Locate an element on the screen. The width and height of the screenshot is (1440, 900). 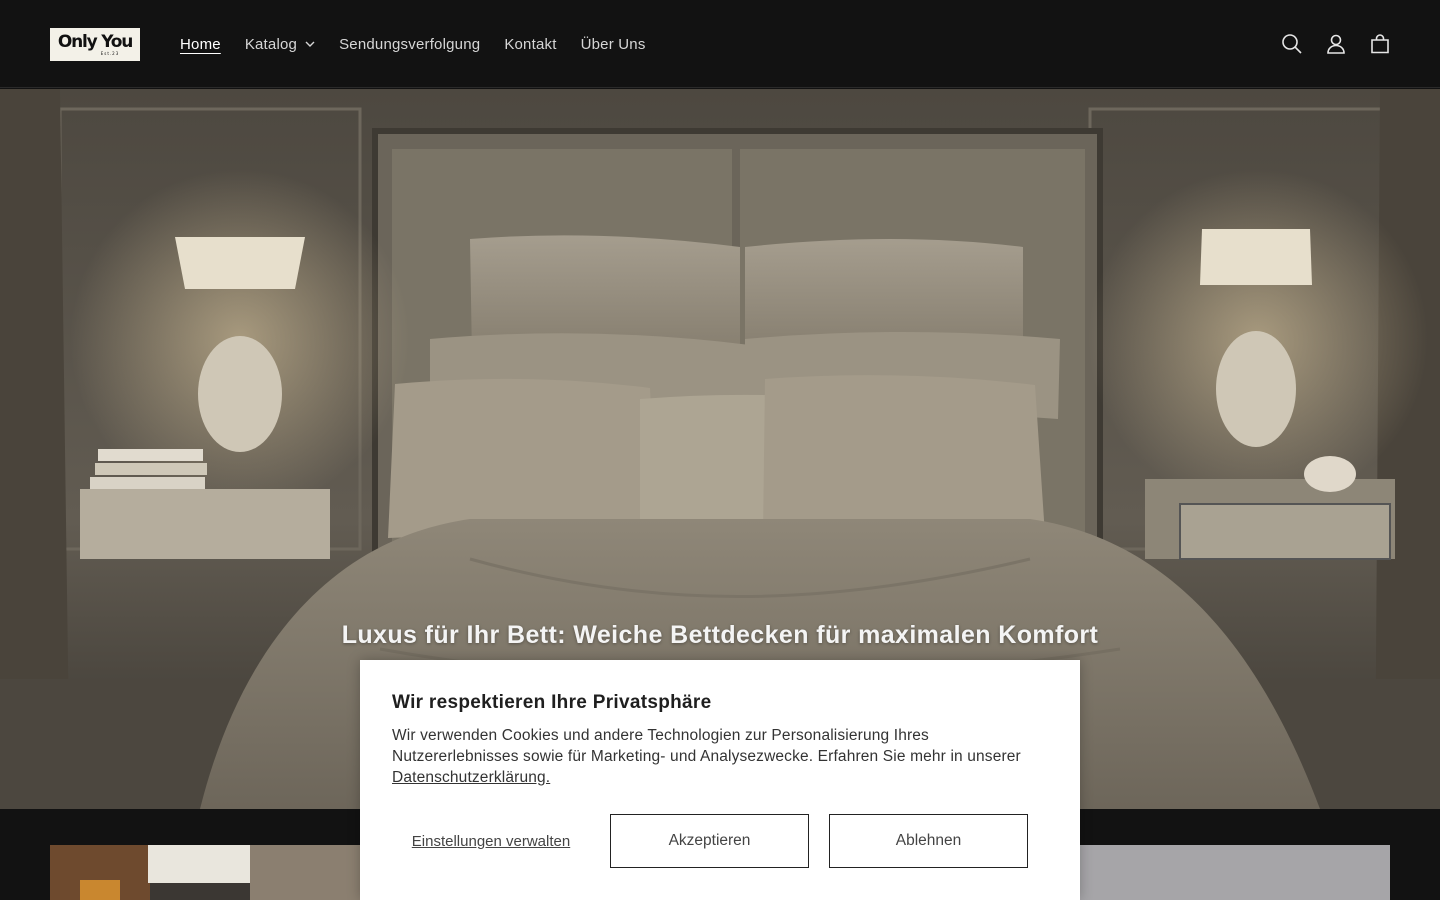
nav-home: Home is located at coordinates (200, 44).